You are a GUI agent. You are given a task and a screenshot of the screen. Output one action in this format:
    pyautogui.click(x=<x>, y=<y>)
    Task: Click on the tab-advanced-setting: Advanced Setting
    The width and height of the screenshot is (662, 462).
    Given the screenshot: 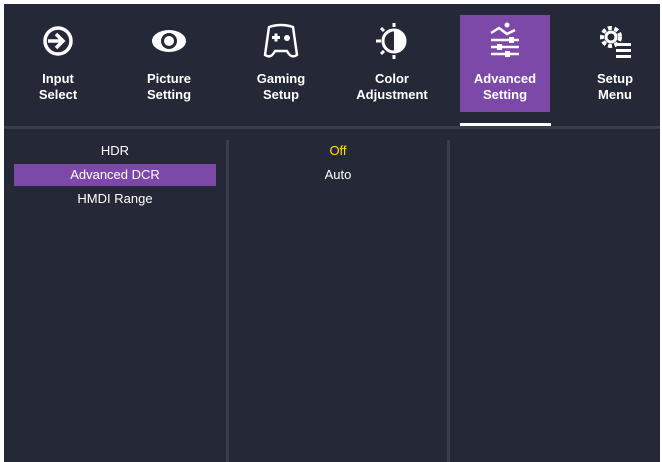 What is the action you would take?
    pyautogui.click(x=505, y=63)
    